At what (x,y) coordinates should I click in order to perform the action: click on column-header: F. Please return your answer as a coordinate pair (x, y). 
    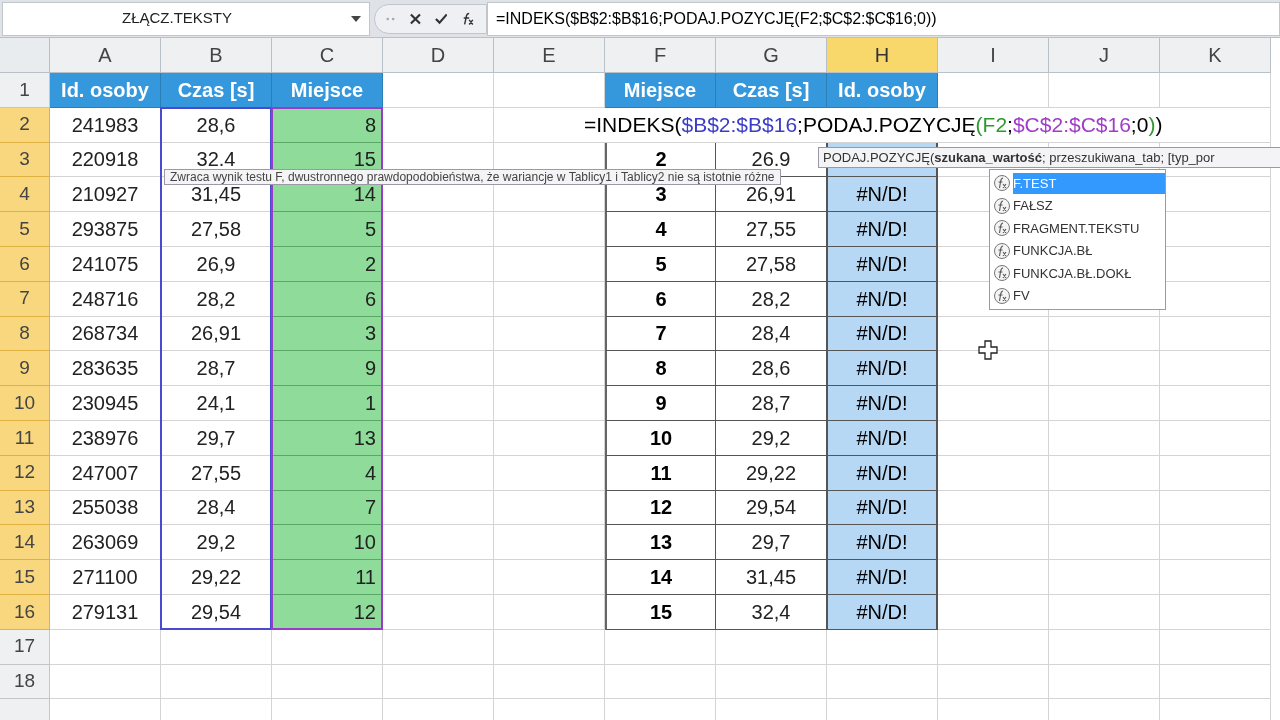
    Looking at the image, I should click on (660, 55).